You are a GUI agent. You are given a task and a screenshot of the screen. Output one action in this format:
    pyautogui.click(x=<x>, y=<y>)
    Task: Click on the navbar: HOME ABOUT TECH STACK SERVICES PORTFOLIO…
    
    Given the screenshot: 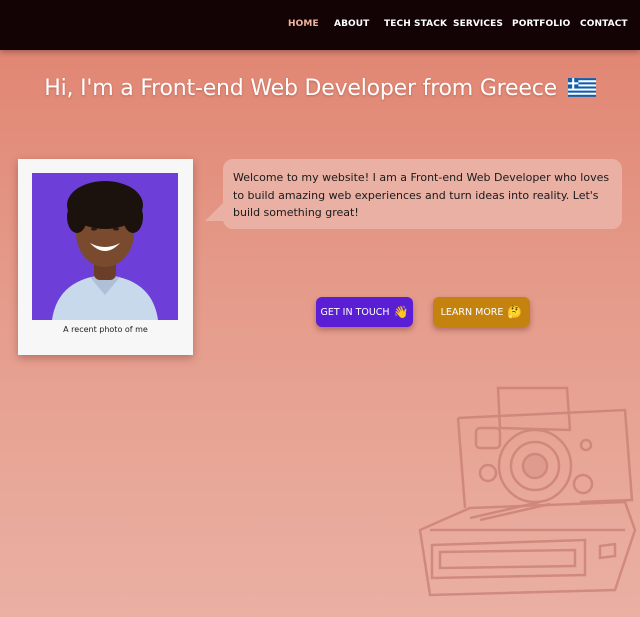 What is the action you would take?
    pyautogui.click(x=320, y=25)
    